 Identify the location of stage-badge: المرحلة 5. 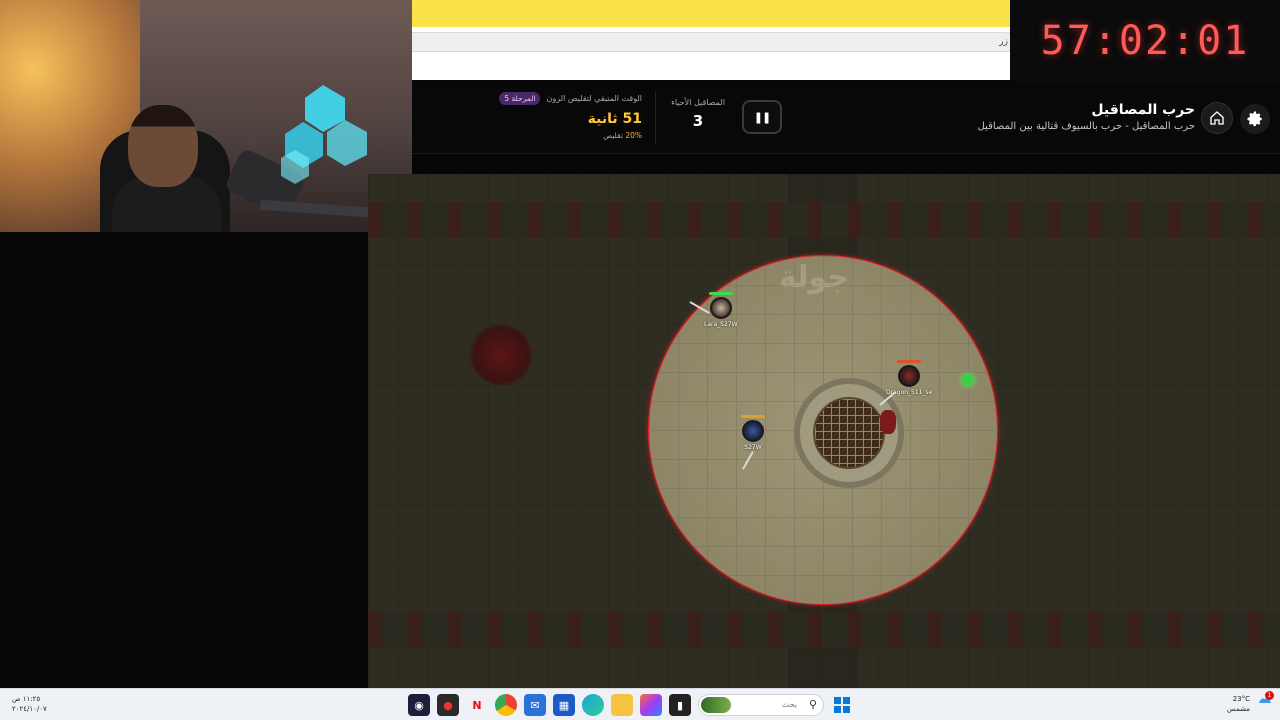
(520, 98).